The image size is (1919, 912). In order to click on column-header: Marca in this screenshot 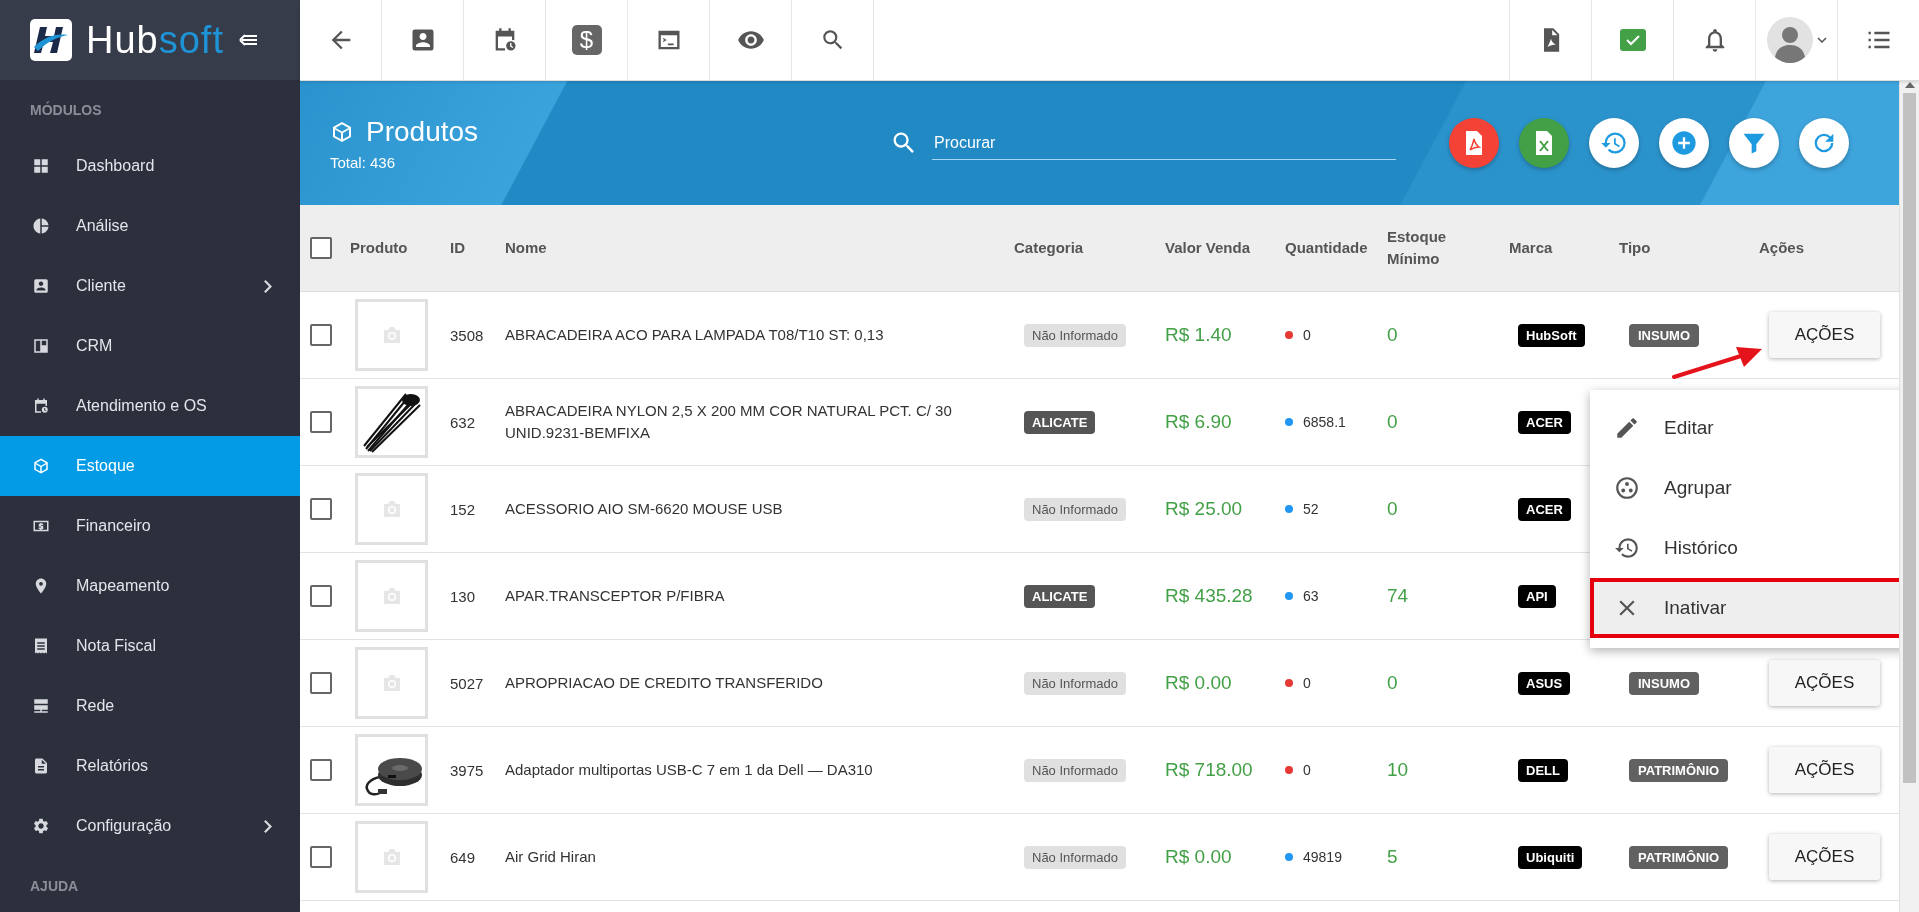, I will do `click(1531, 247)`.